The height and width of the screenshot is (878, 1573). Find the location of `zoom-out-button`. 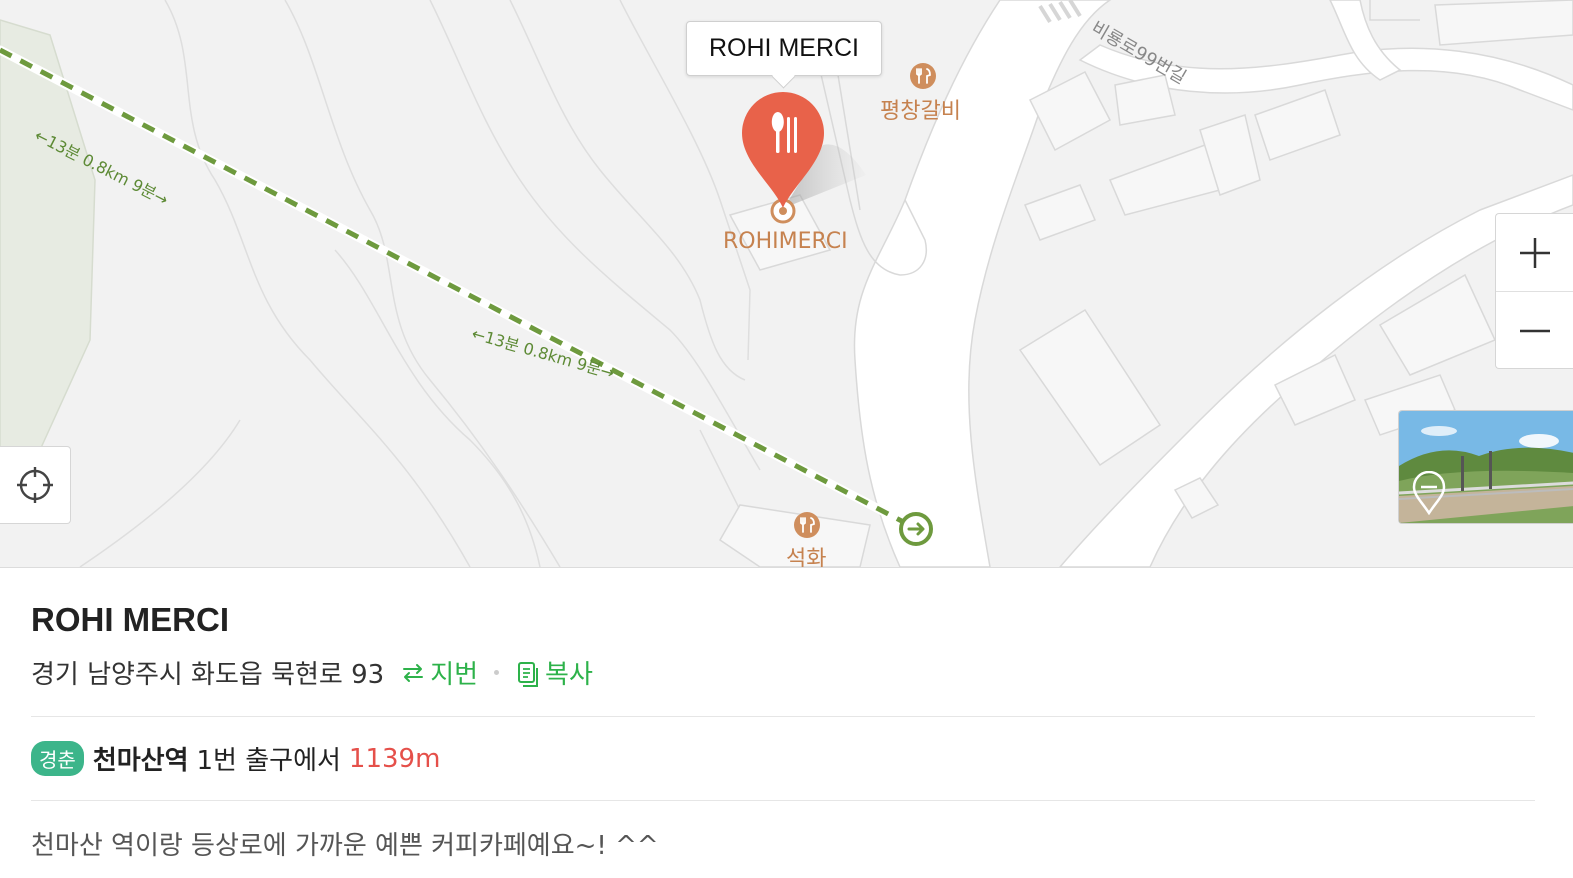

zoom-out-button is located at coordinates (1534, 330).